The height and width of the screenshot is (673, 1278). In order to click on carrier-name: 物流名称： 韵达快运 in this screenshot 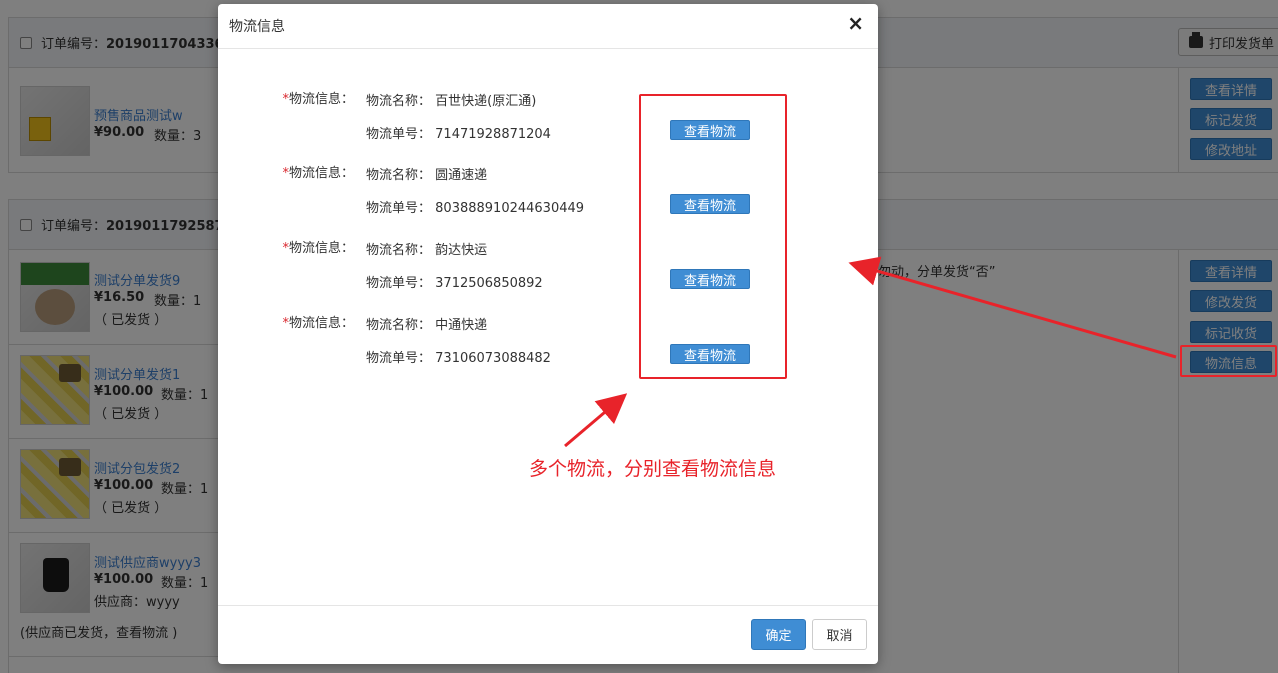, I will do `click(427, 250)`.